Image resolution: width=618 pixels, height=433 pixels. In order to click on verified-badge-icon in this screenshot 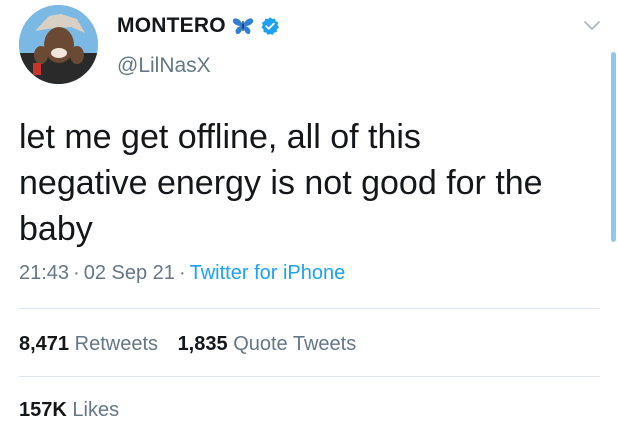, I will do `click(270, 26)`.